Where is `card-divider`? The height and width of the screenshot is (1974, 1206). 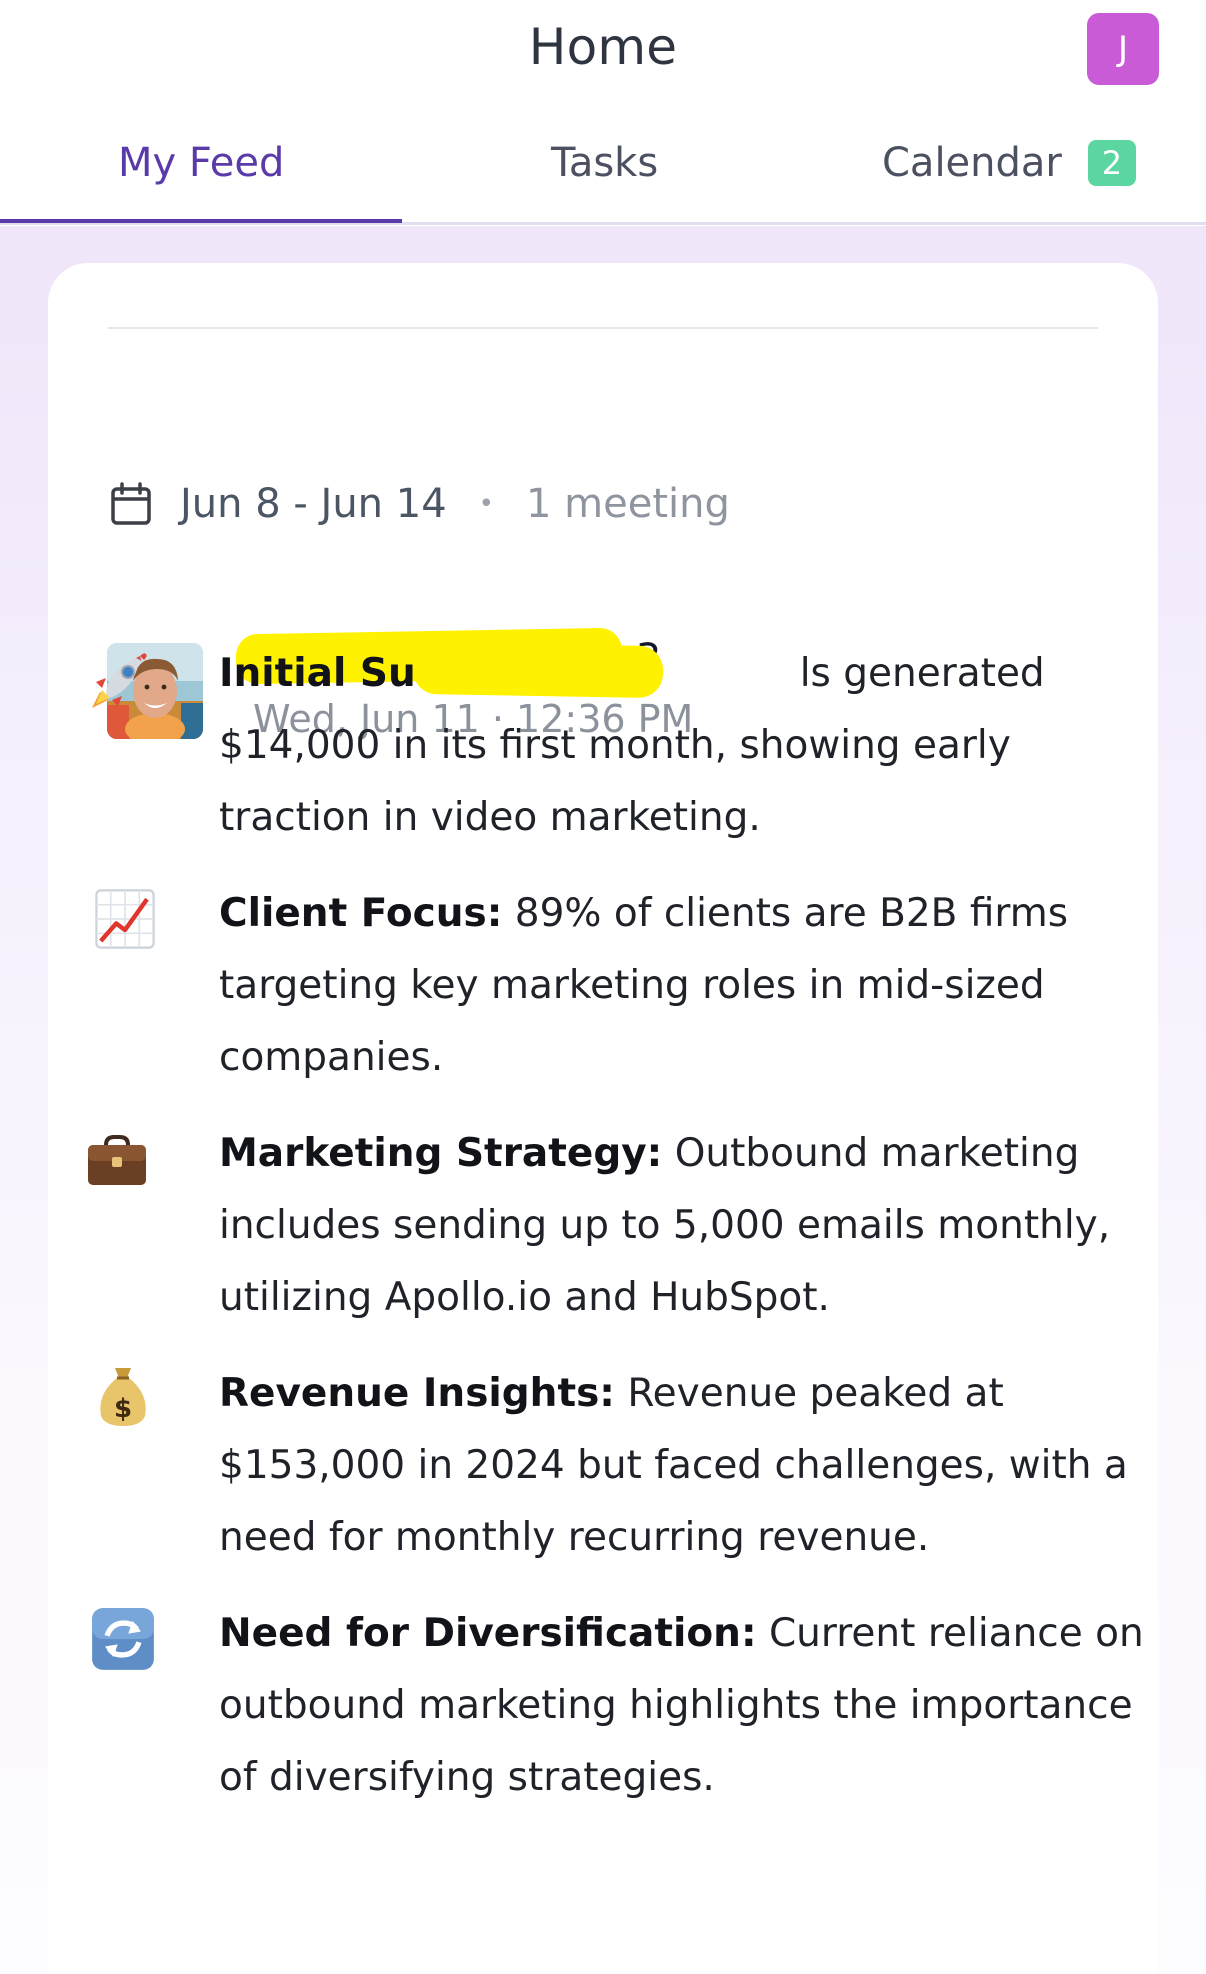
card-divider is located at coordinates (603, 328).